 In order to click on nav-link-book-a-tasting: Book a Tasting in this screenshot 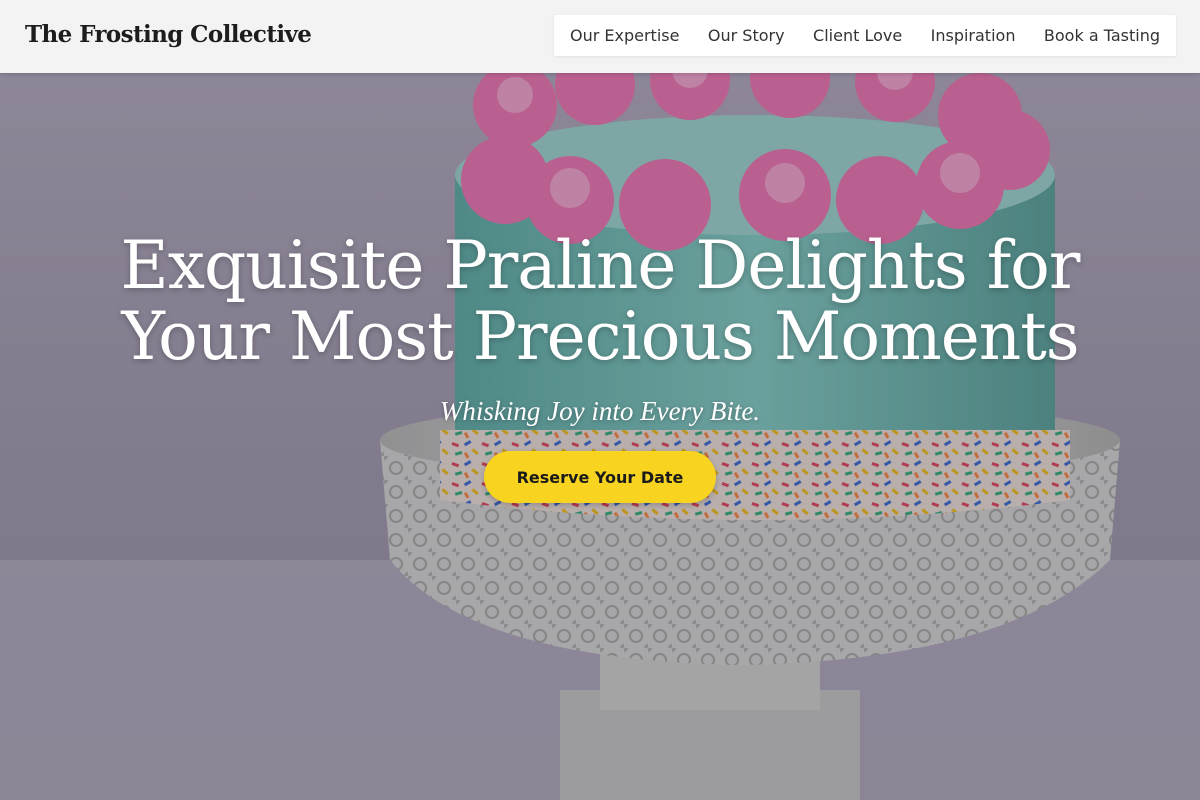, I will do `click(1102, 35)`.